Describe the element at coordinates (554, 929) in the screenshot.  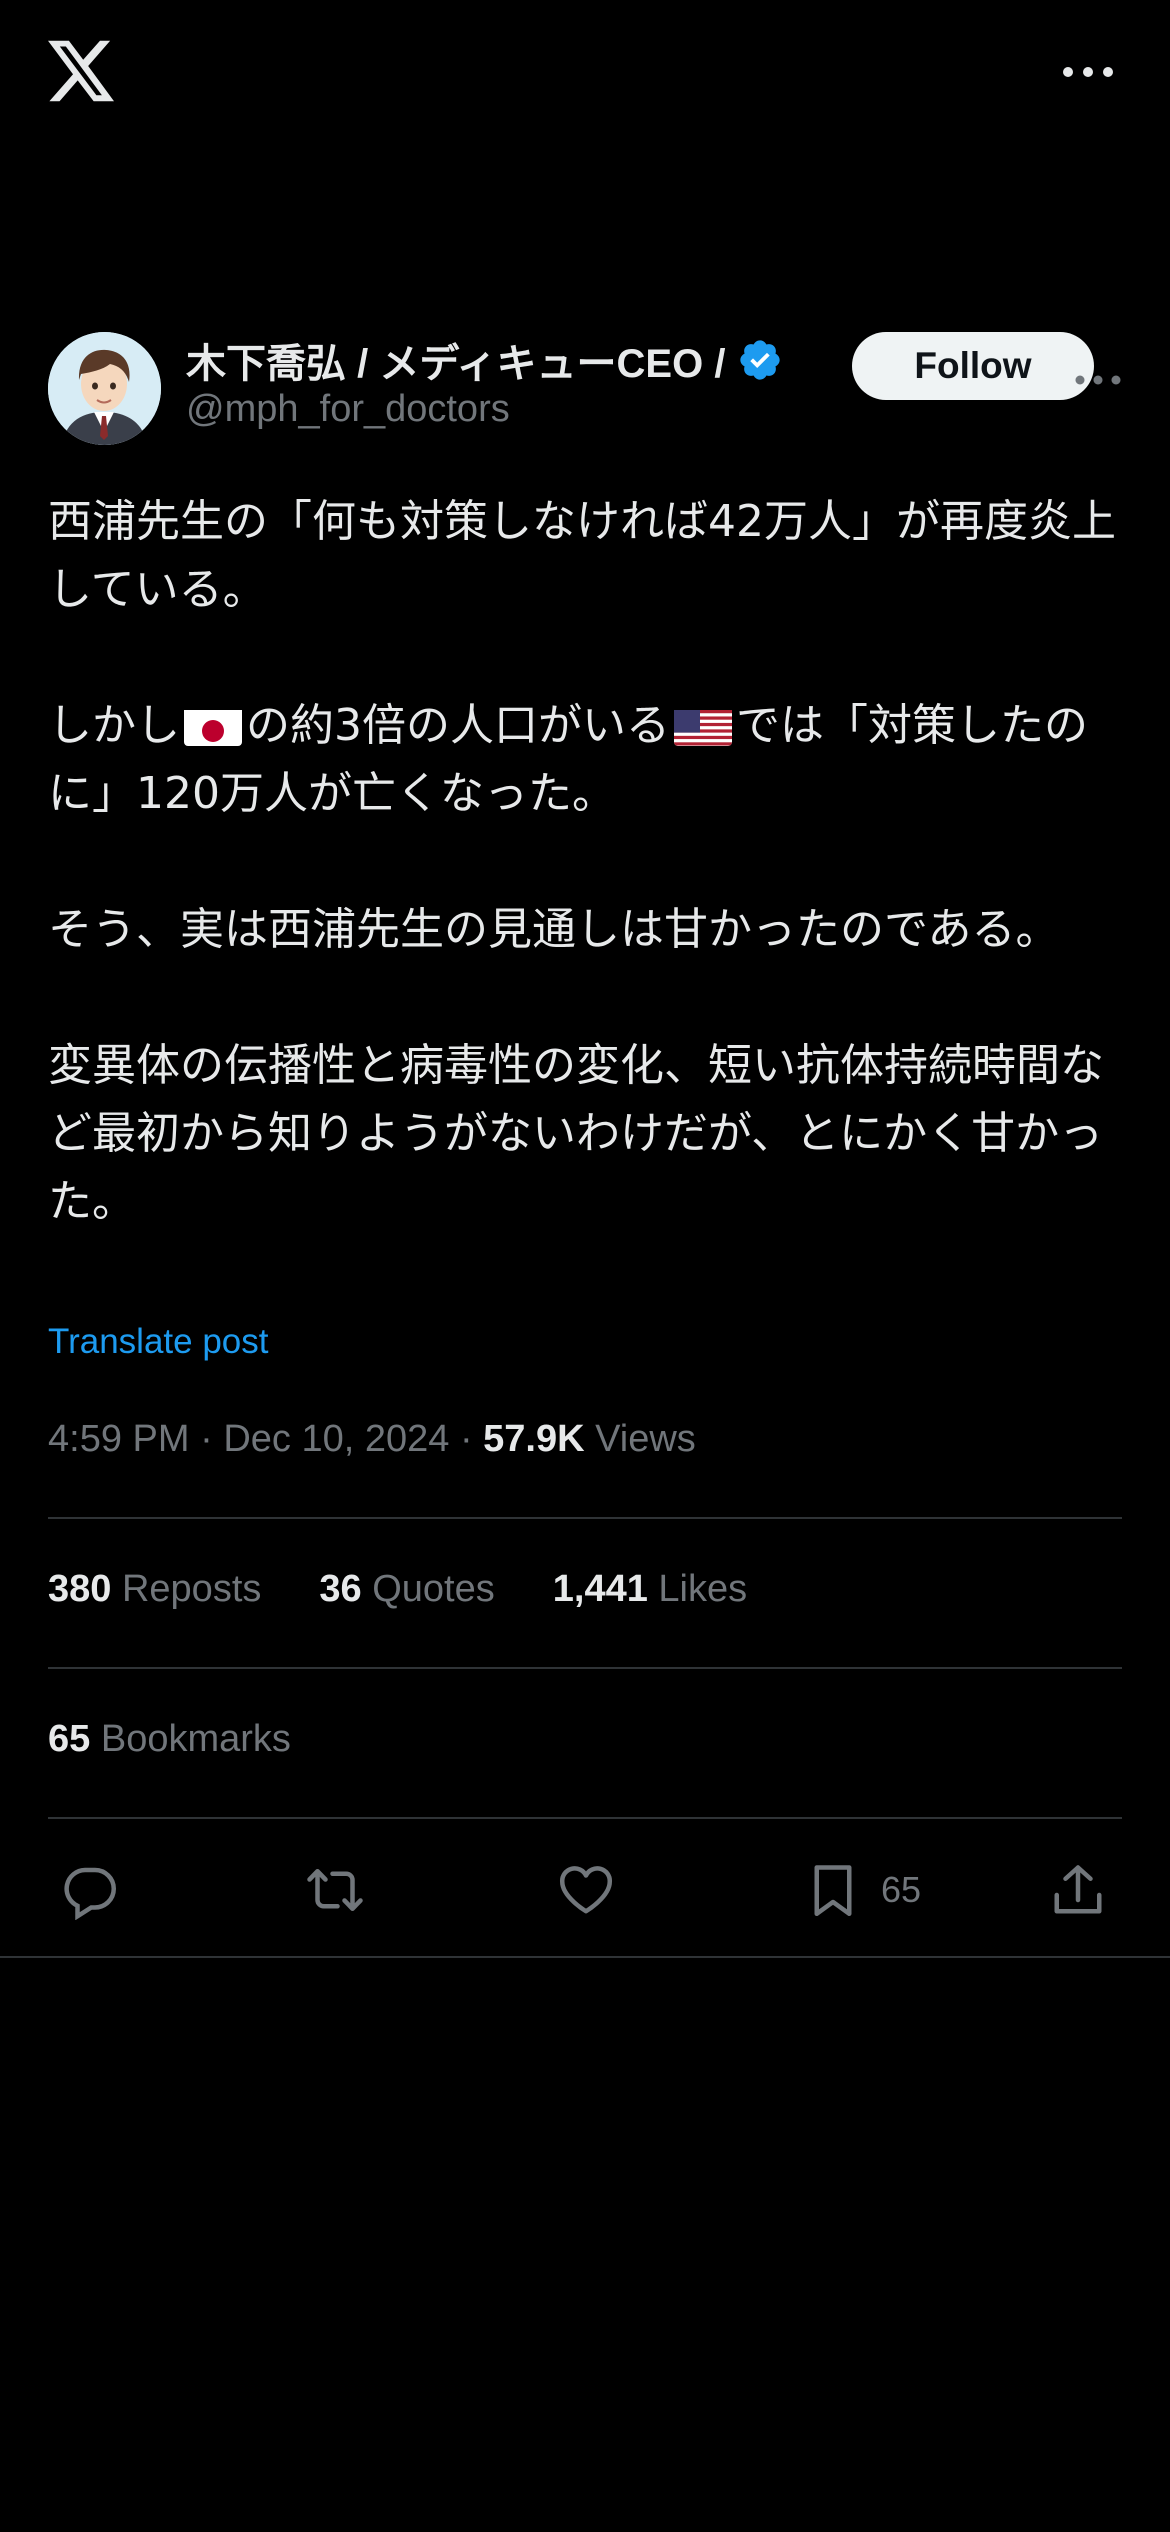
I see `post-paragraph: そう、実は西浦先生の見通しは甘かったのである。` at that location.